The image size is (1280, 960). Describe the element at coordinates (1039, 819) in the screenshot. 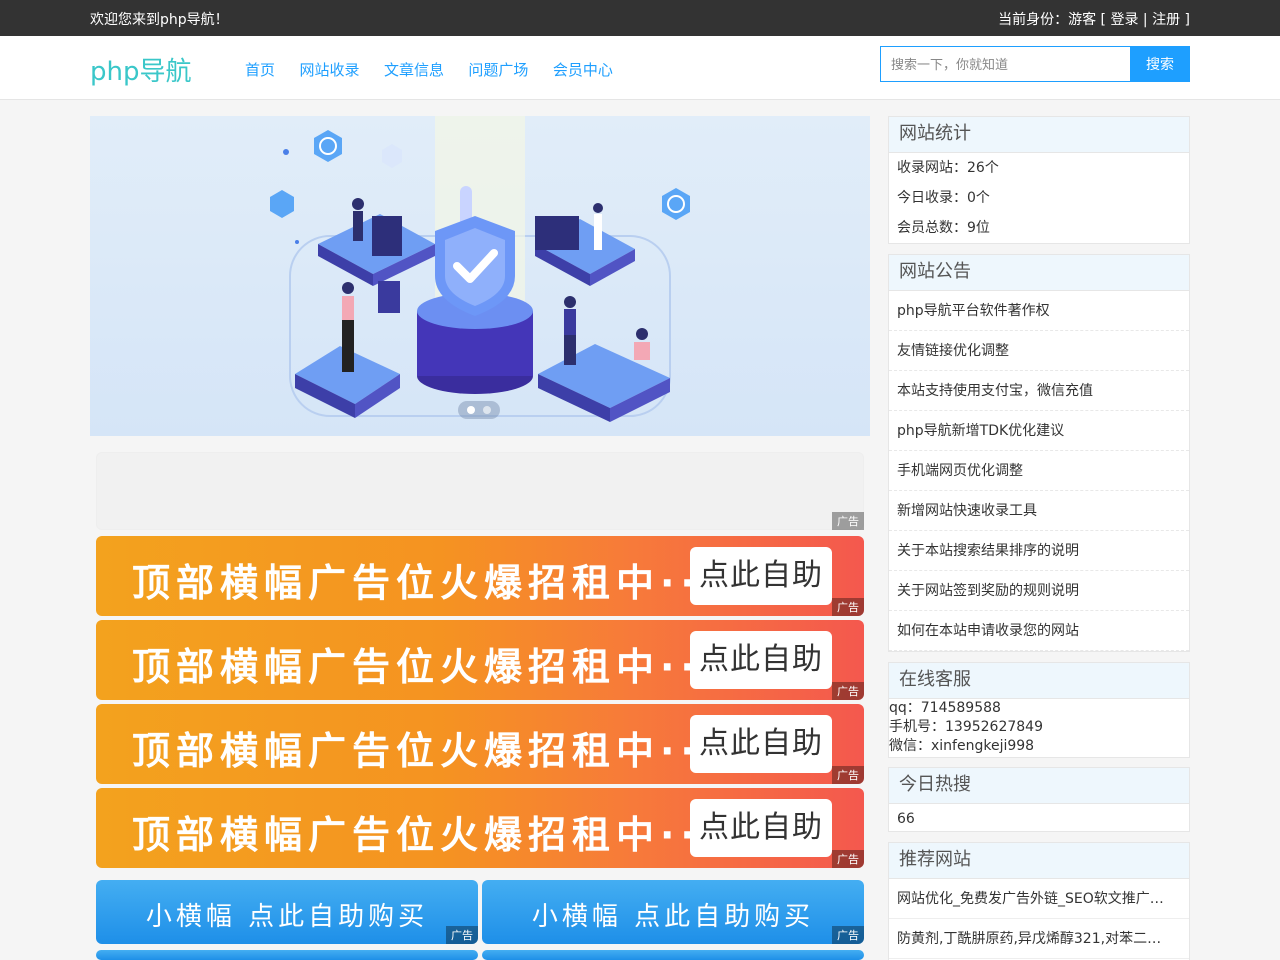

I see `hot-search-item: 66` at that location.